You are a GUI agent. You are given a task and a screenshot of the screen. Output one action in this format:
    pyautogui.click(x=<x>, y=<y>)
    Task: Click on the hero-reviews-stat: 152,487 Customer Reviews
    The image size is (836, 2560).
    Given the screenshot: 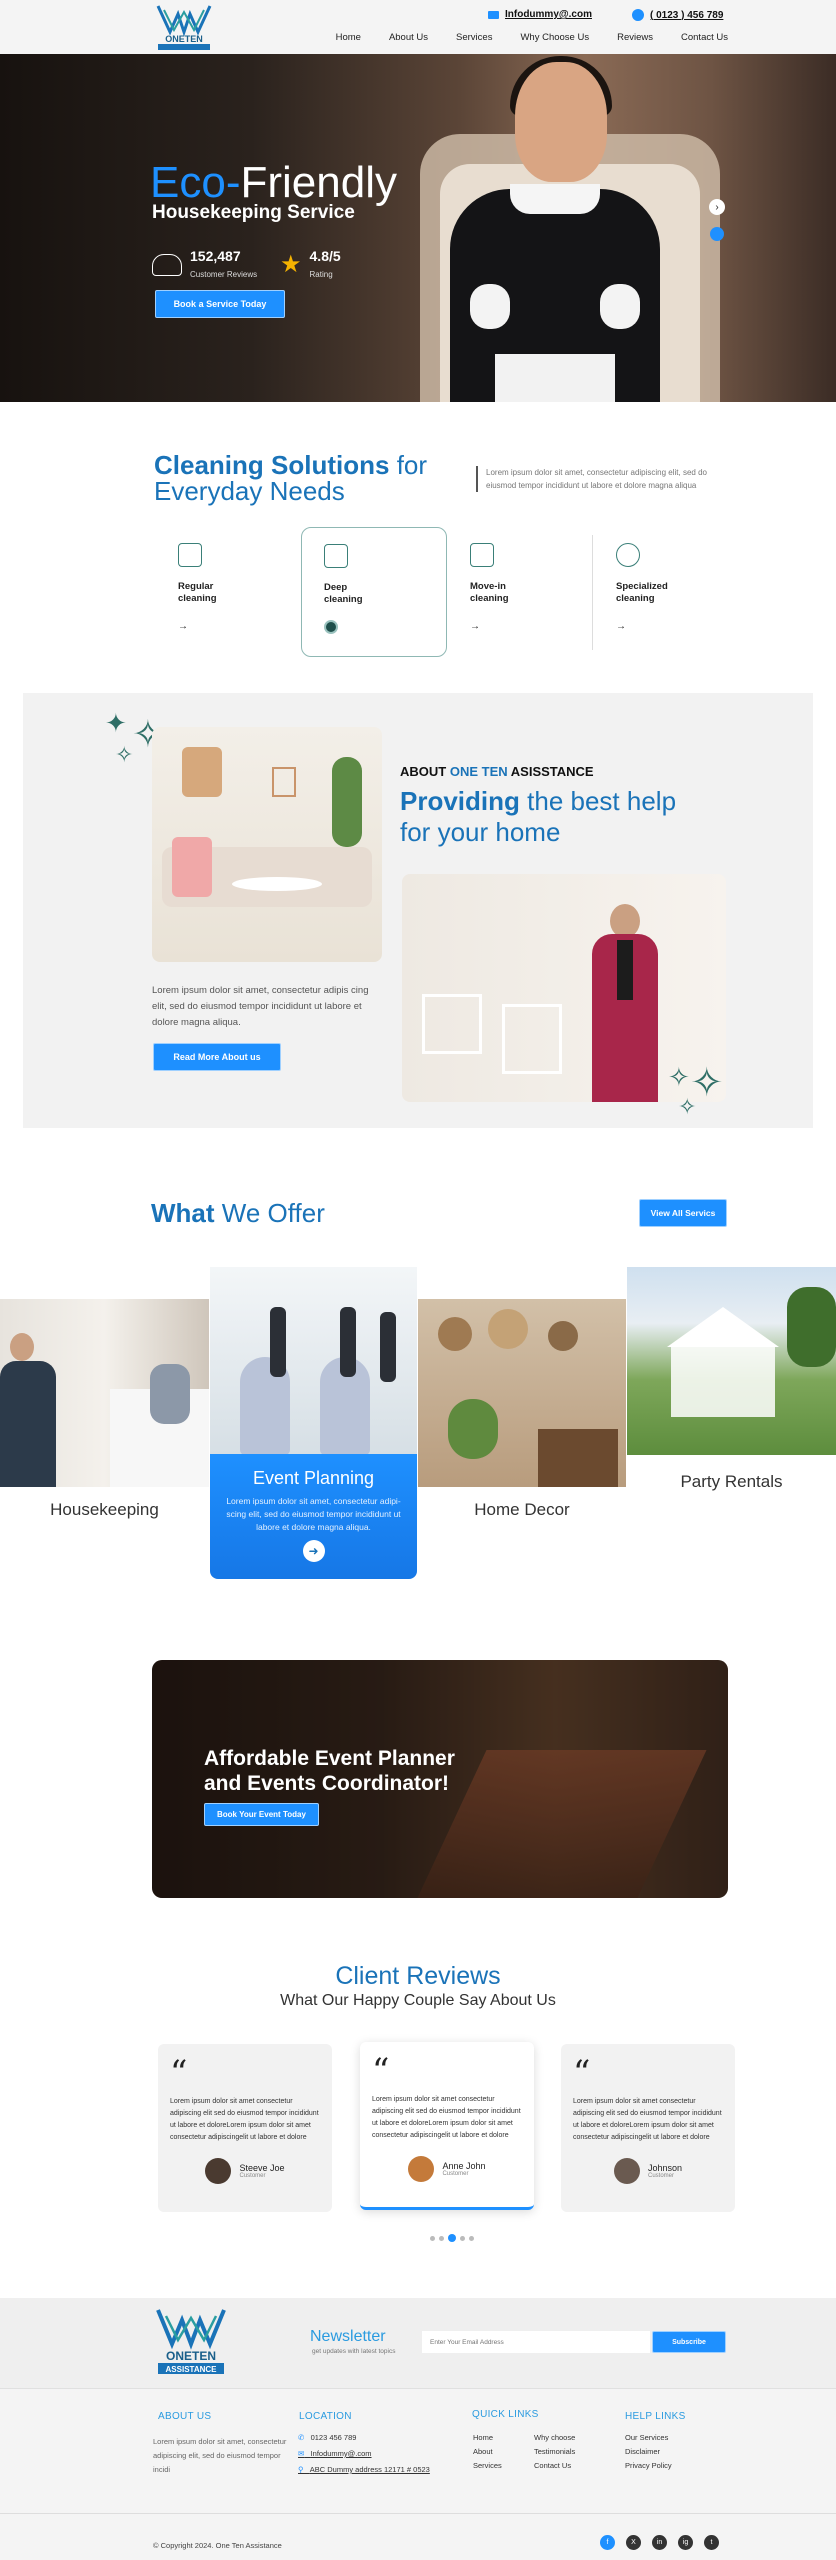 What is the action you would take?
    pyautogui.click(x=204, y=265)
    